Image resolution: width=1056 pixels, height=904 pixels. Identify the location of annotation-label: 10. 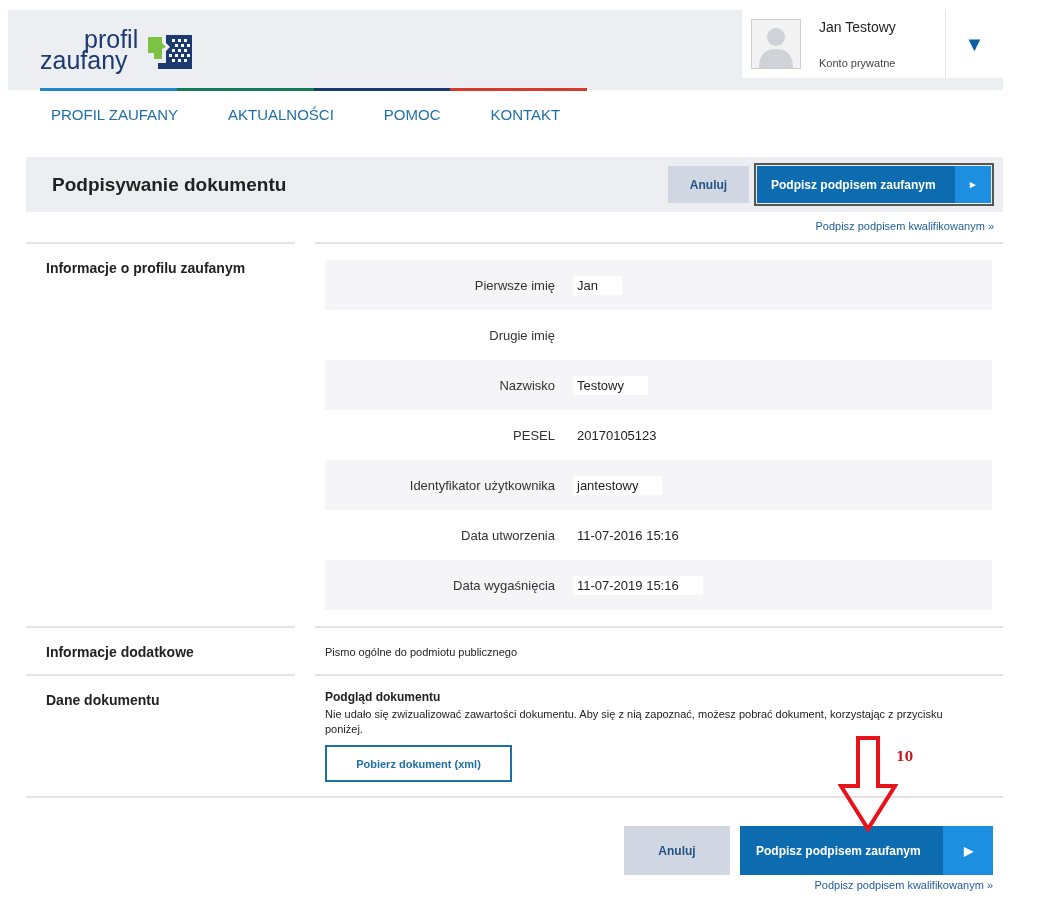
(904, 757).